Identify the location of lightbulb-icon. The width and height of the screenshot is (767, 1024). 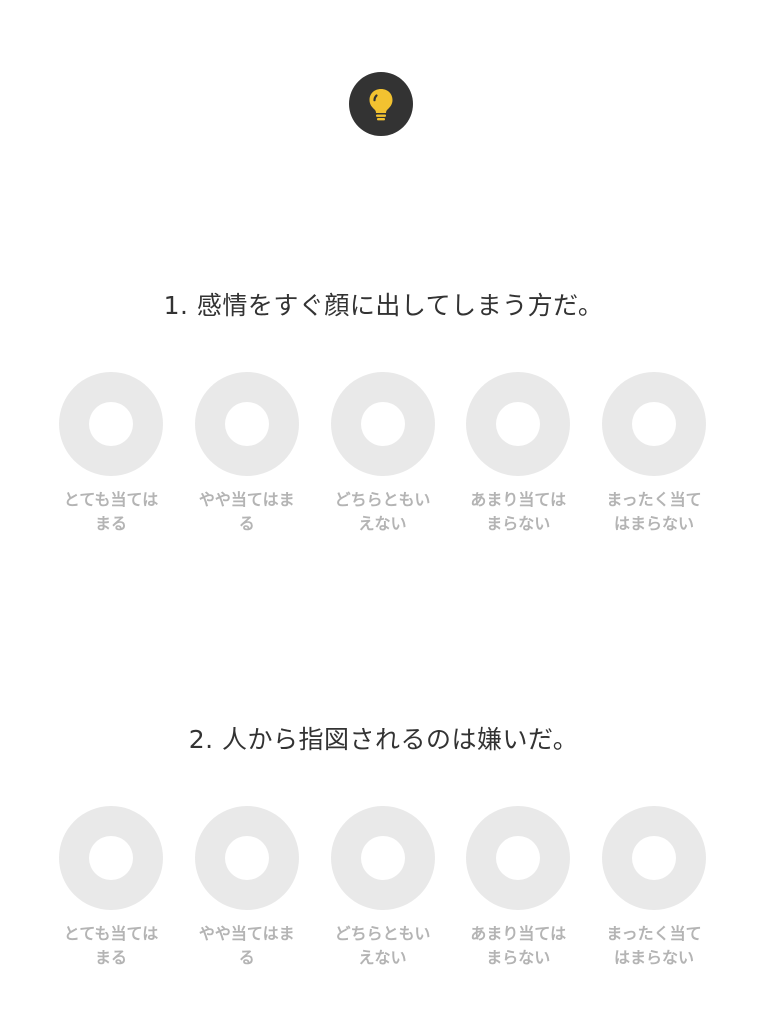
(381, 105).